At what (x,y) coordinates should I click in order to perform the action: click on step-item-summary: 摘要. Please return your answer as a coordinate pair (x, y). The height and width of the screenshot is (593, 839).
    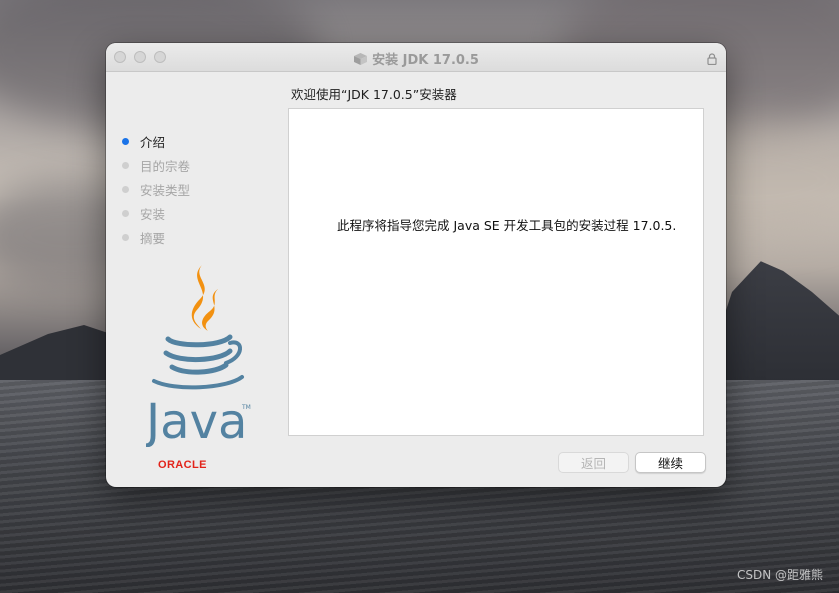
    Looking at the image, I should click on (156, 237).